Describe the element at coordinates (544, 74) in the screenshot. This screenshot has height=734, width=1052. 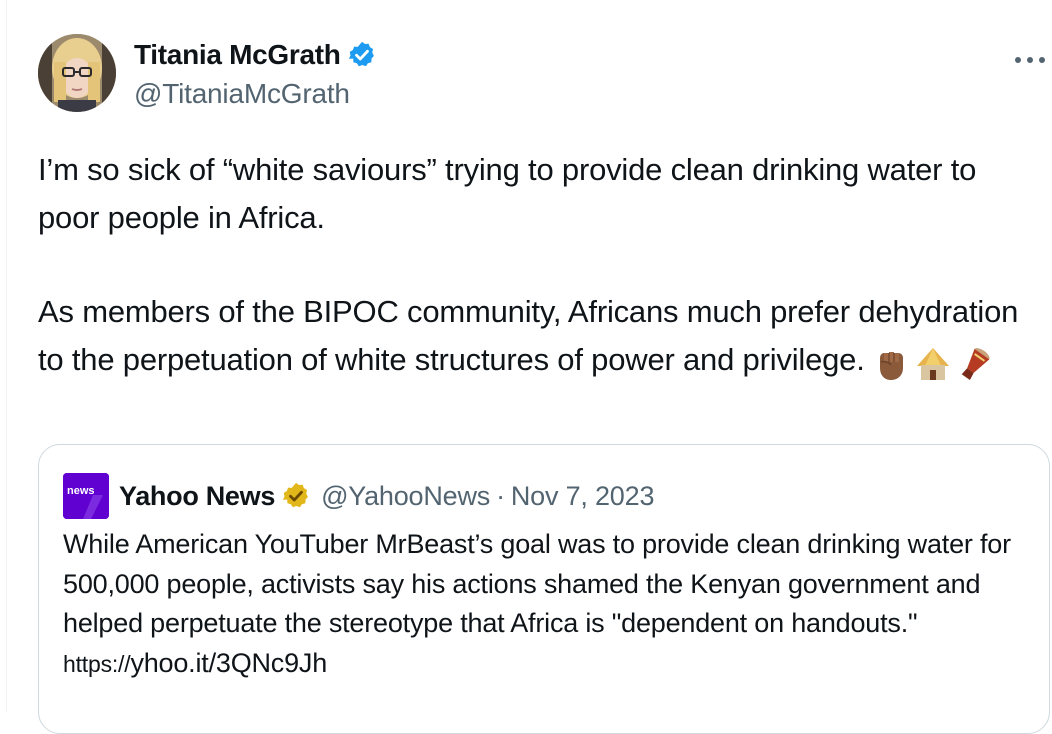
I see `tweet-header: Titania McGrath @TitaniaMcGrath` at that location.